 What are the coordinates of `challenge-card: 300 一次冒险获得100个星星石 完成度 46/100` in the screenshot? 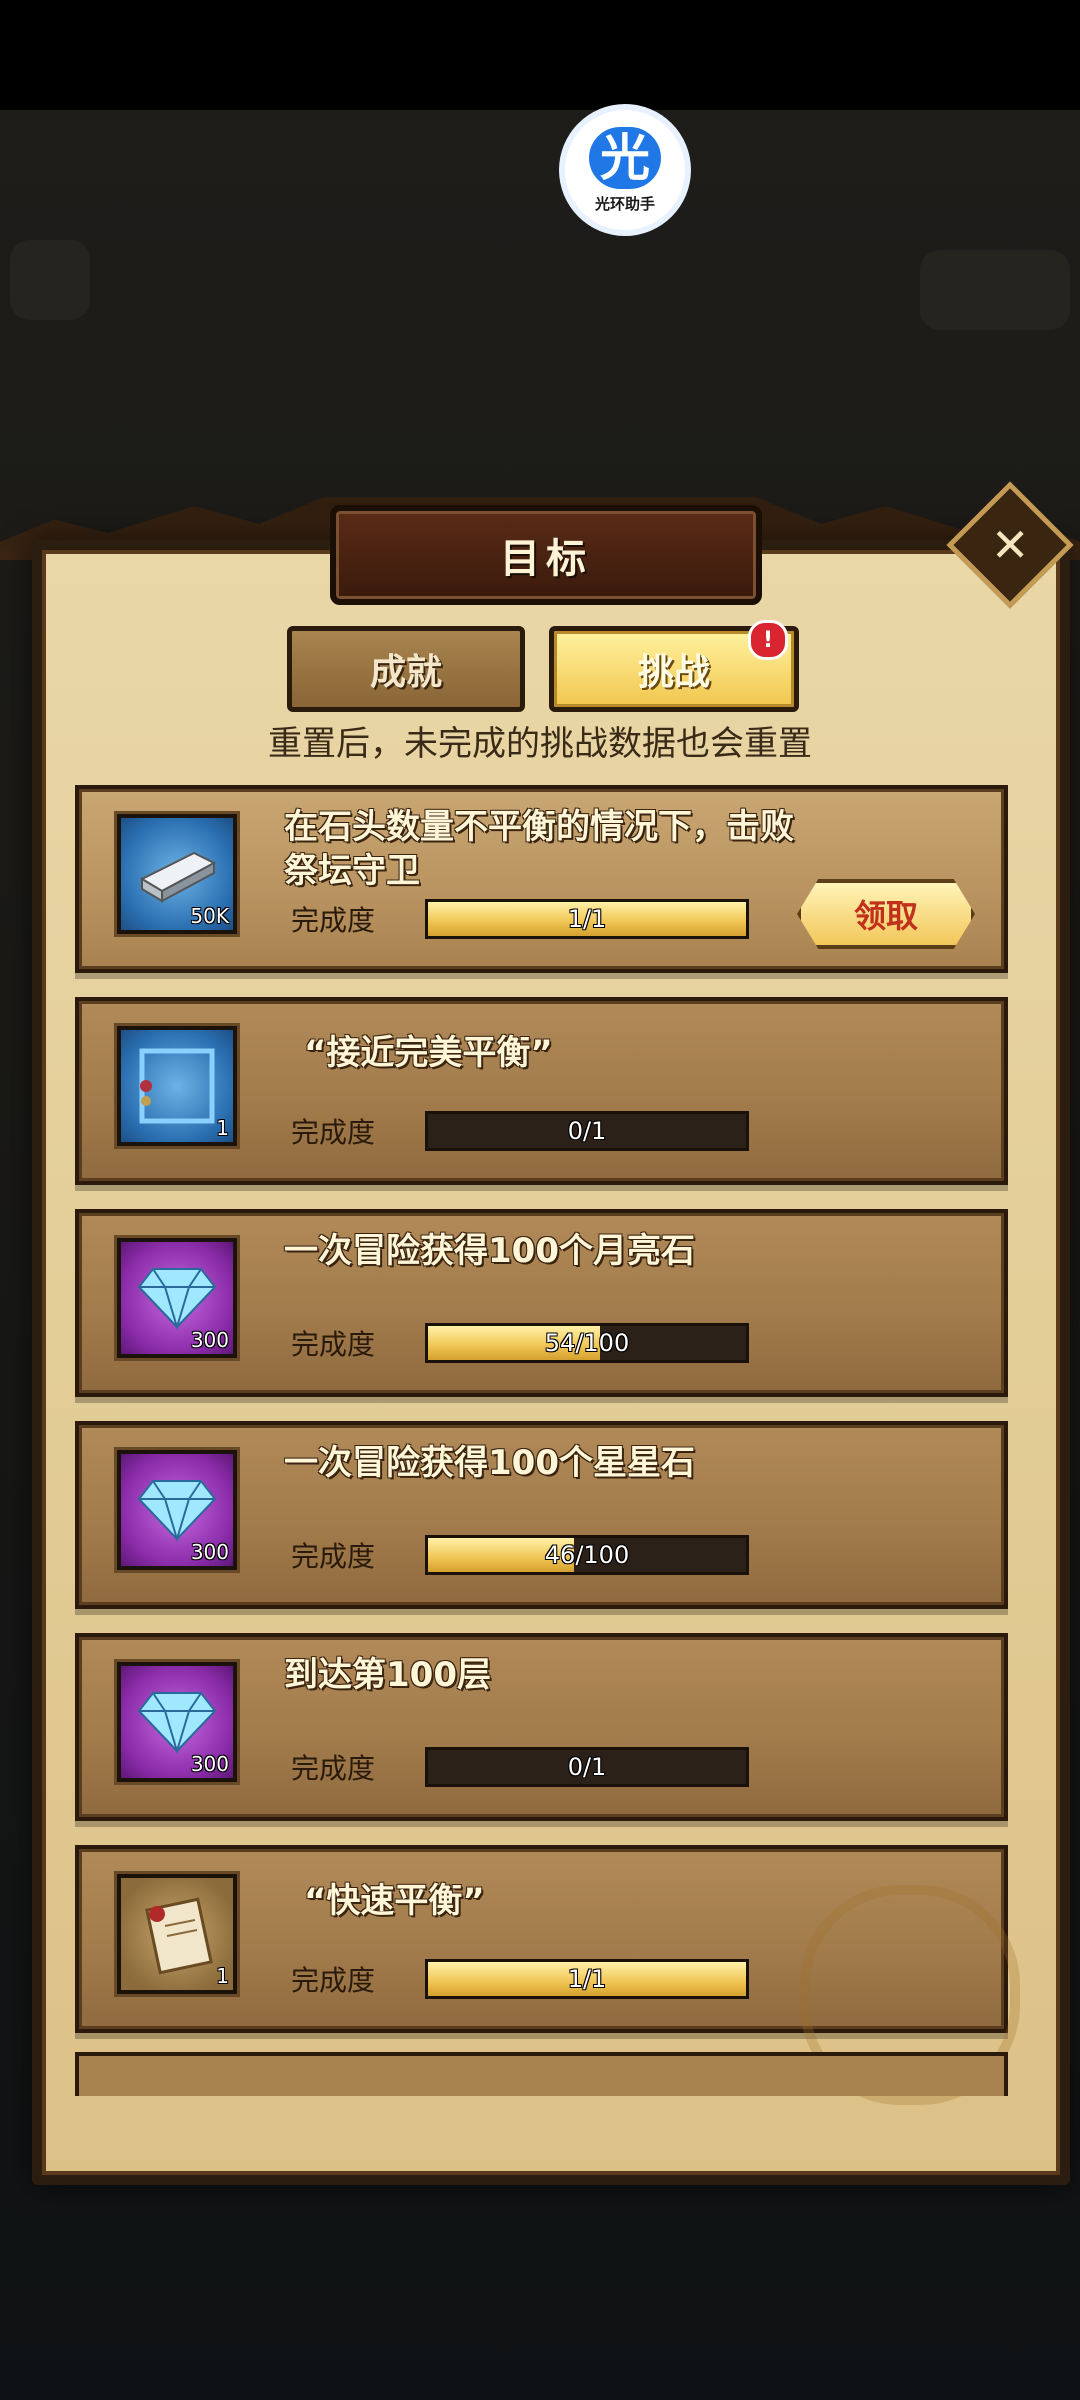 It's located at (541, 1515).